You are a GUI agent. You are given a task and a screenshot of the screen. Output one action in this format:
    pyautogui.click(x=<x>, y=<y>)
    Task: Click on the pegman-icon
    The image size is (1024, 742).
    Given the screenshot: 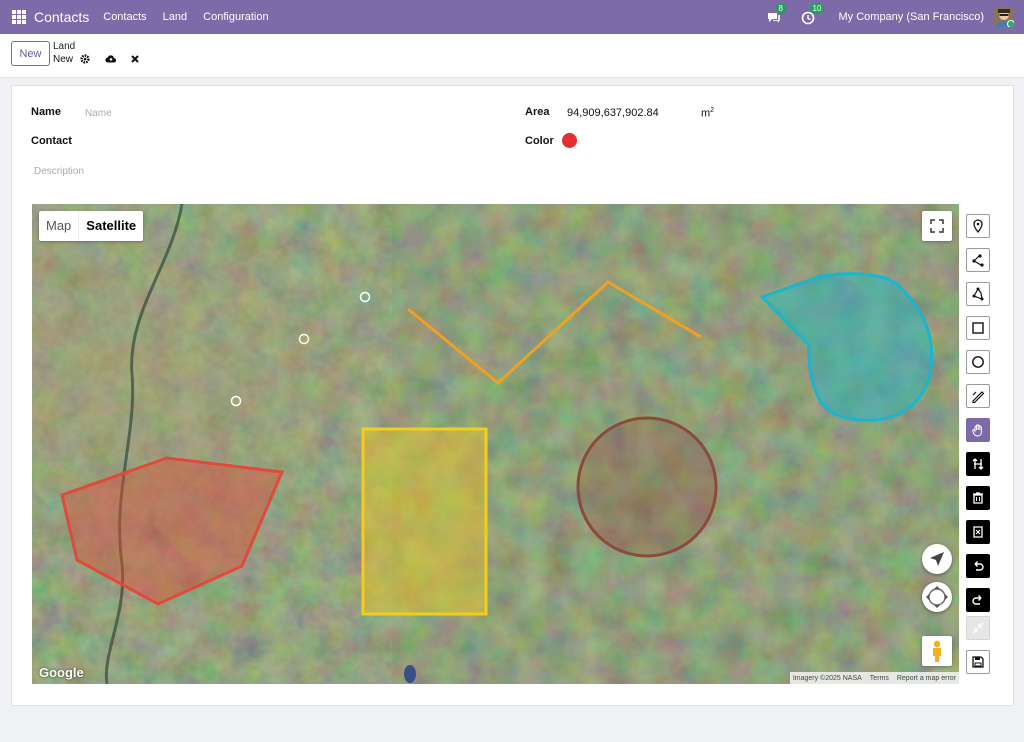 What is the action you would take?
    pyautogui.click(x=937, y=651)
    